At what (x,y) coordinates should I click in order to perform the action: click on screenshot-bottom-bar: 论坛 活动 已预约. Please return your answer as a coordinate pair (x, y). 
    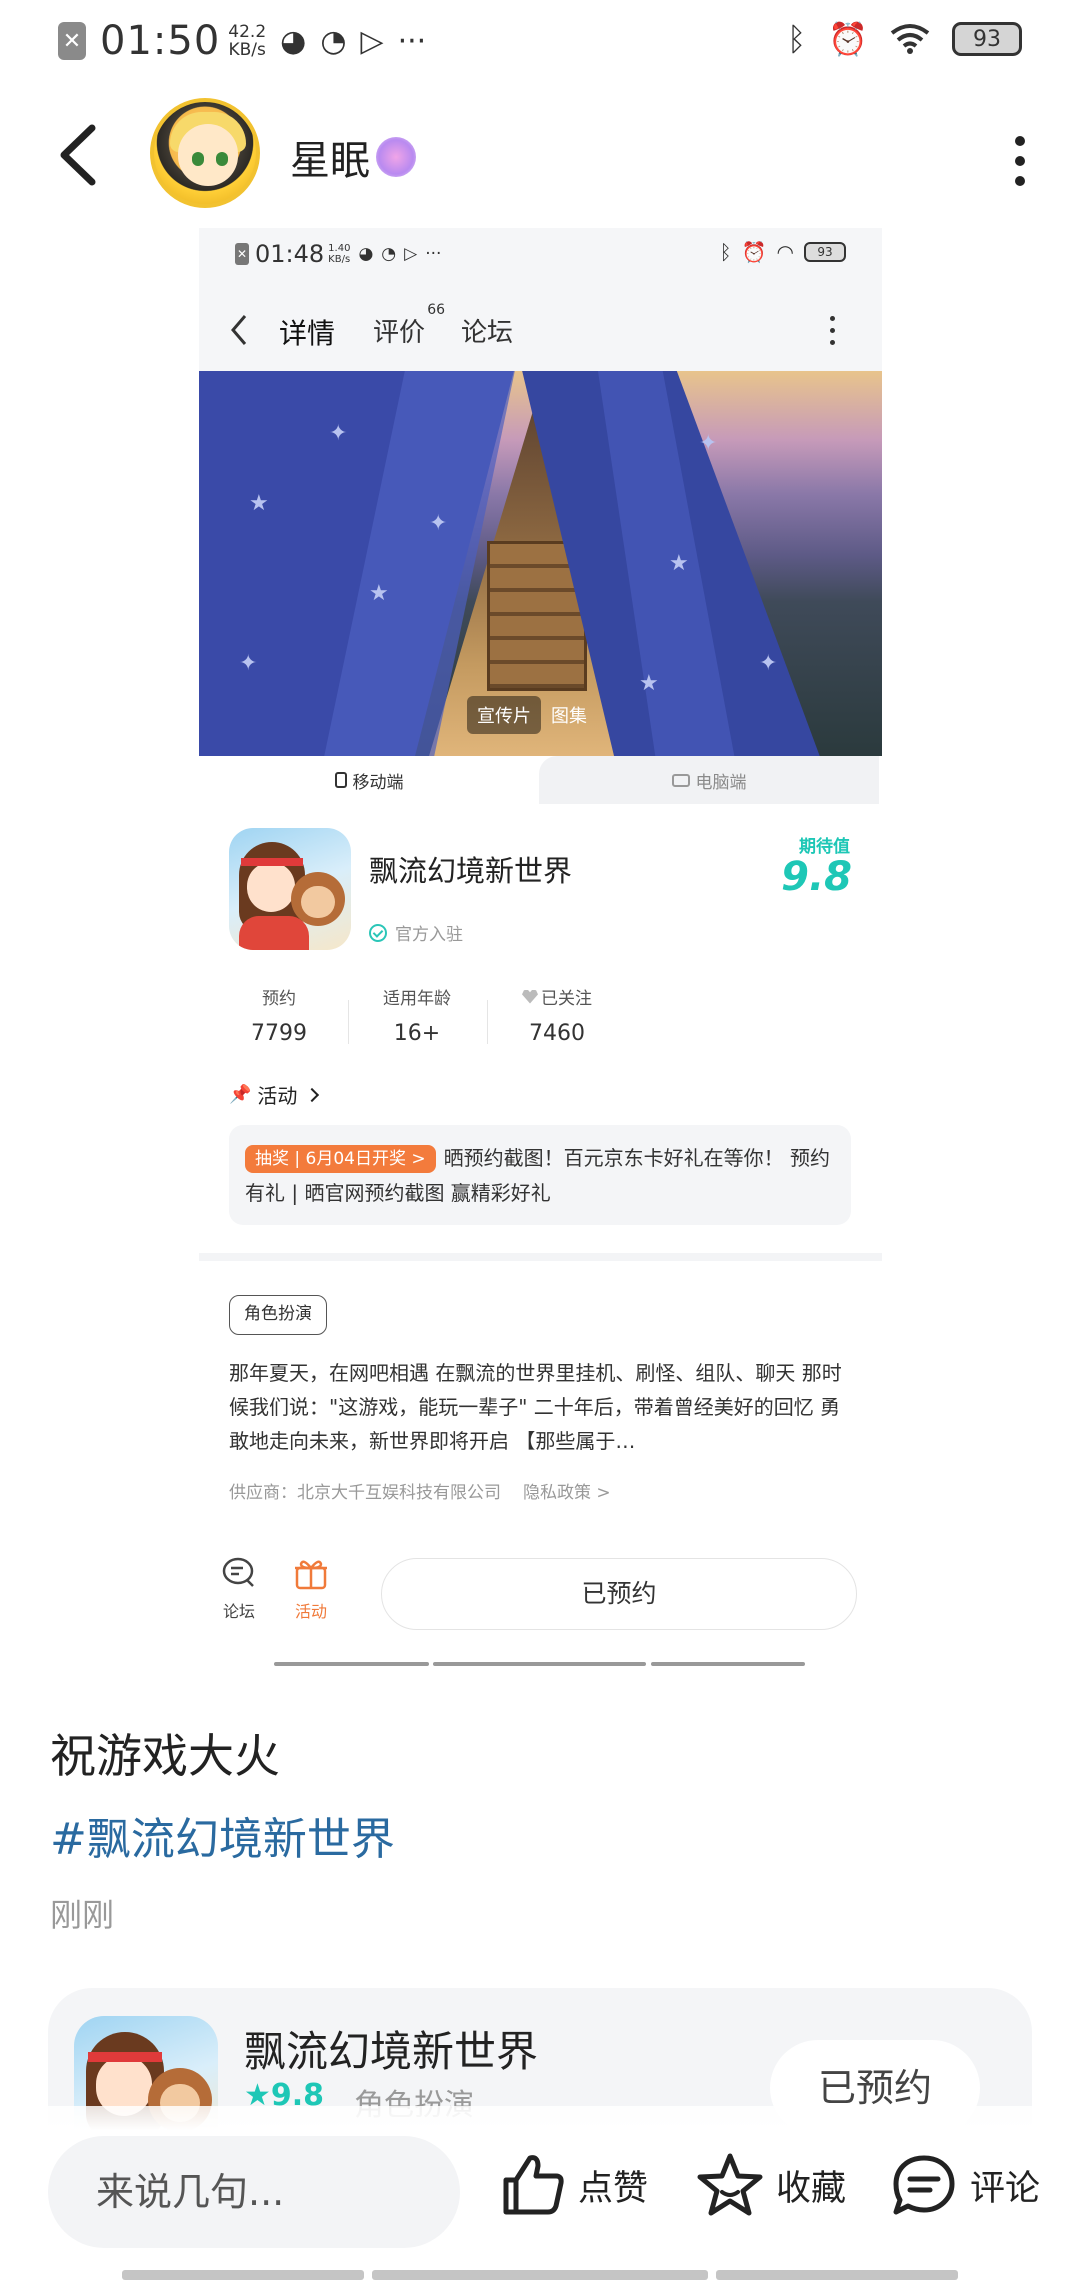
    Looking at the image, I should click on (540, 1594).